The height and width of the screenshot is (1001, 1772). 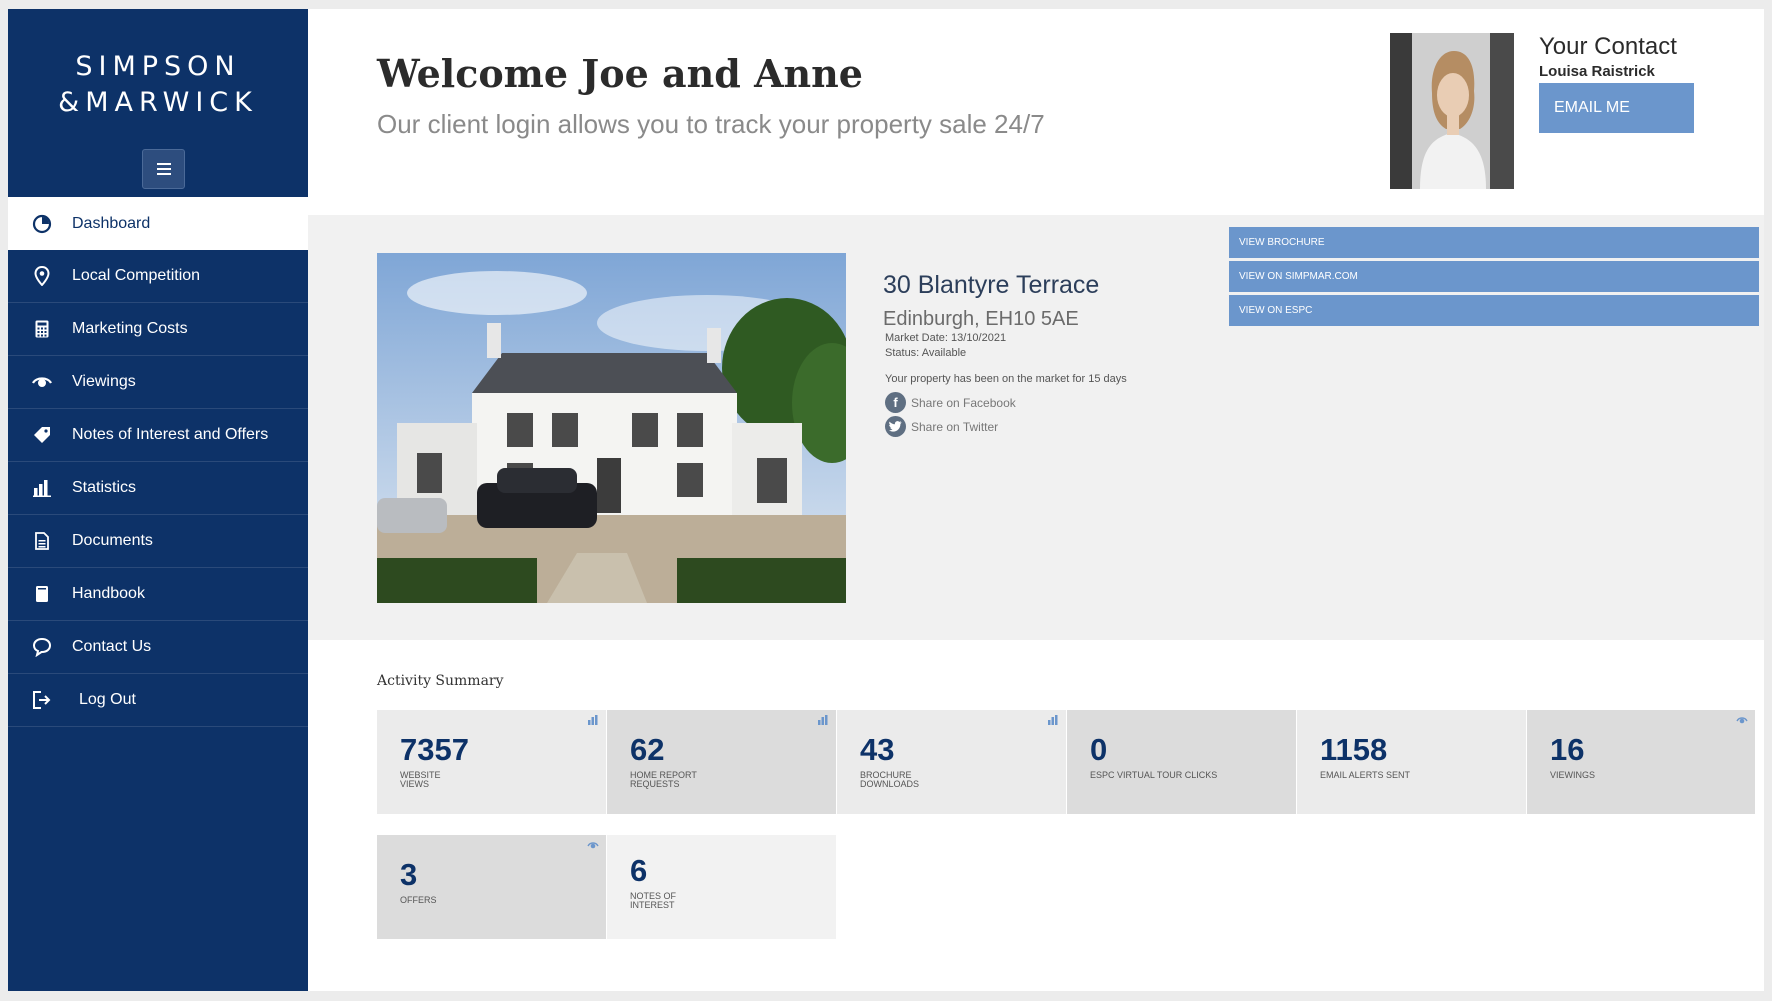 I want to click on stat-value: 62, so click(x=647, y=749).